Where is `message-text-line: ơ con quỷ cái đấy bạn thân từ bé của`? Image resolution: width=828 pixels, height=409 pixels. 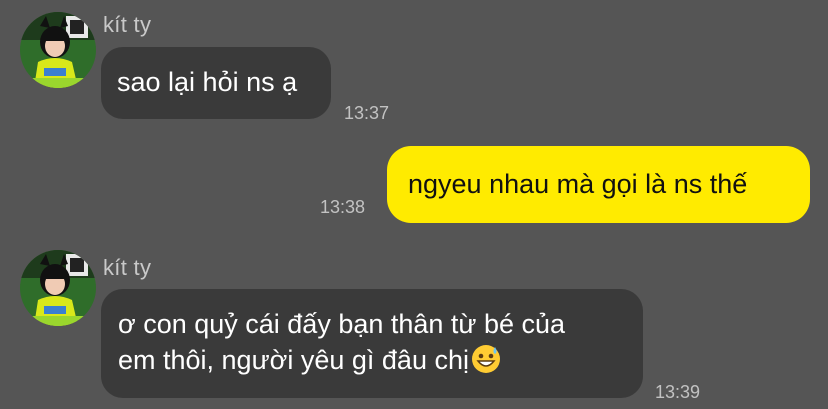
message-text-line: ơ con quỷ cái đấy bạn thân từ bé của is located at coordinates (342, 324).